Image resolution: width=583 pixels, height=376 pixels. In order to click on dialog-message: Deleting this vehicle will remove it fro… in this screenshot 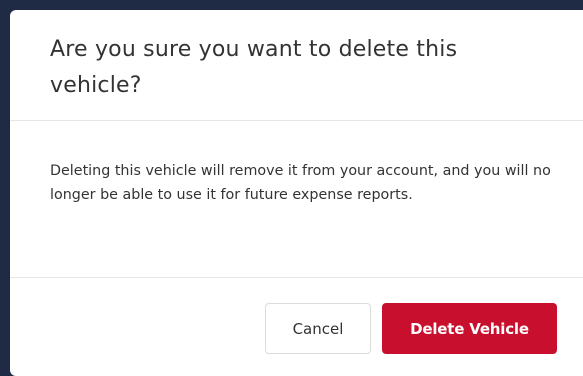, I will do `click(300, 183)`.